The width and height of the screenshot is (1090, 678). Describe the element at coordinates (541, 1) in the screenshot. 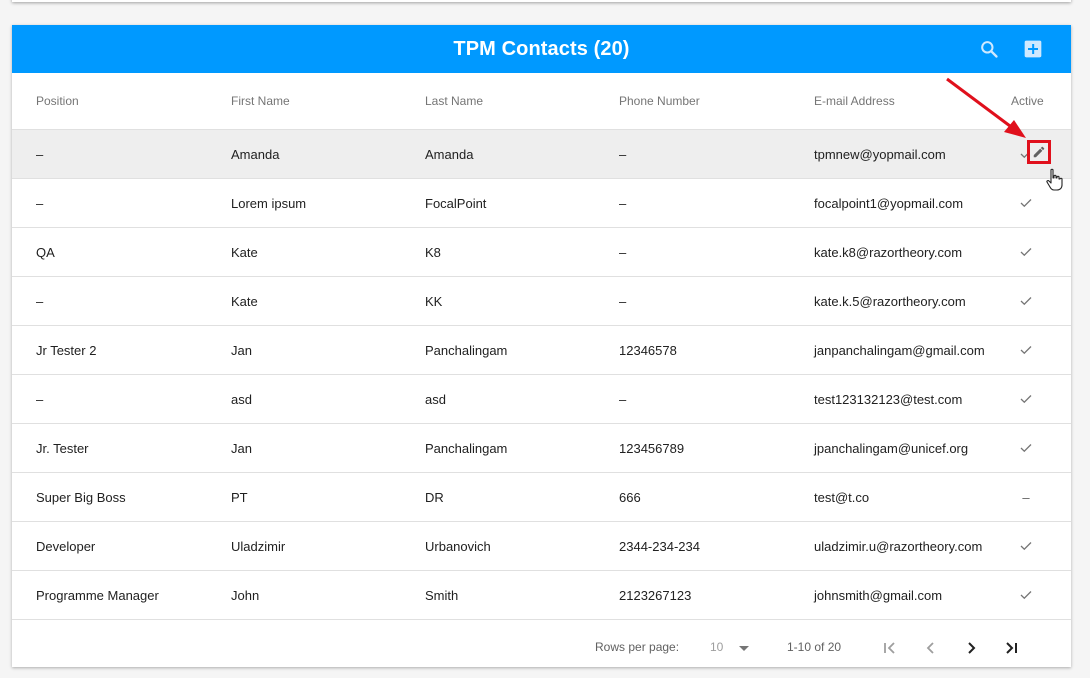

I see `previous-card-edge` at that location.